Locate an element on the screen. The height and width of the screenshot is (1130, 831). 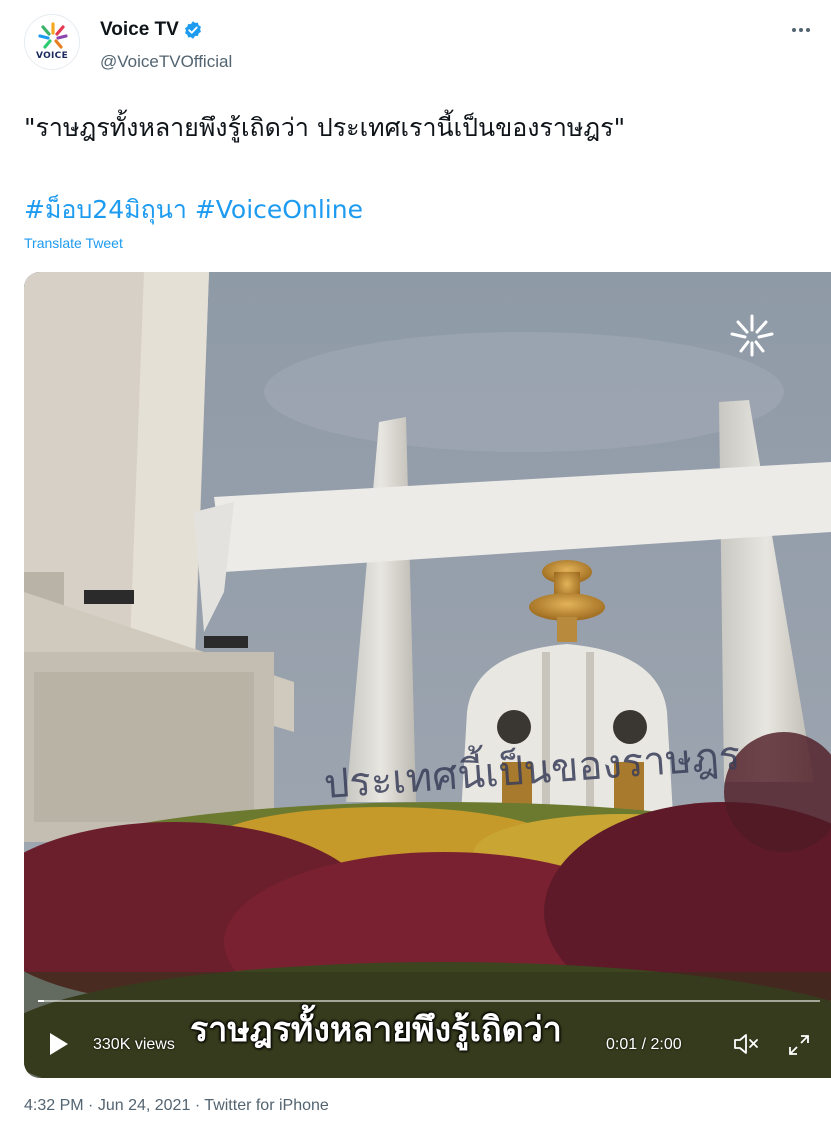
video-time: 0:01 / 2:00 is located at coordinates (644, 1044).